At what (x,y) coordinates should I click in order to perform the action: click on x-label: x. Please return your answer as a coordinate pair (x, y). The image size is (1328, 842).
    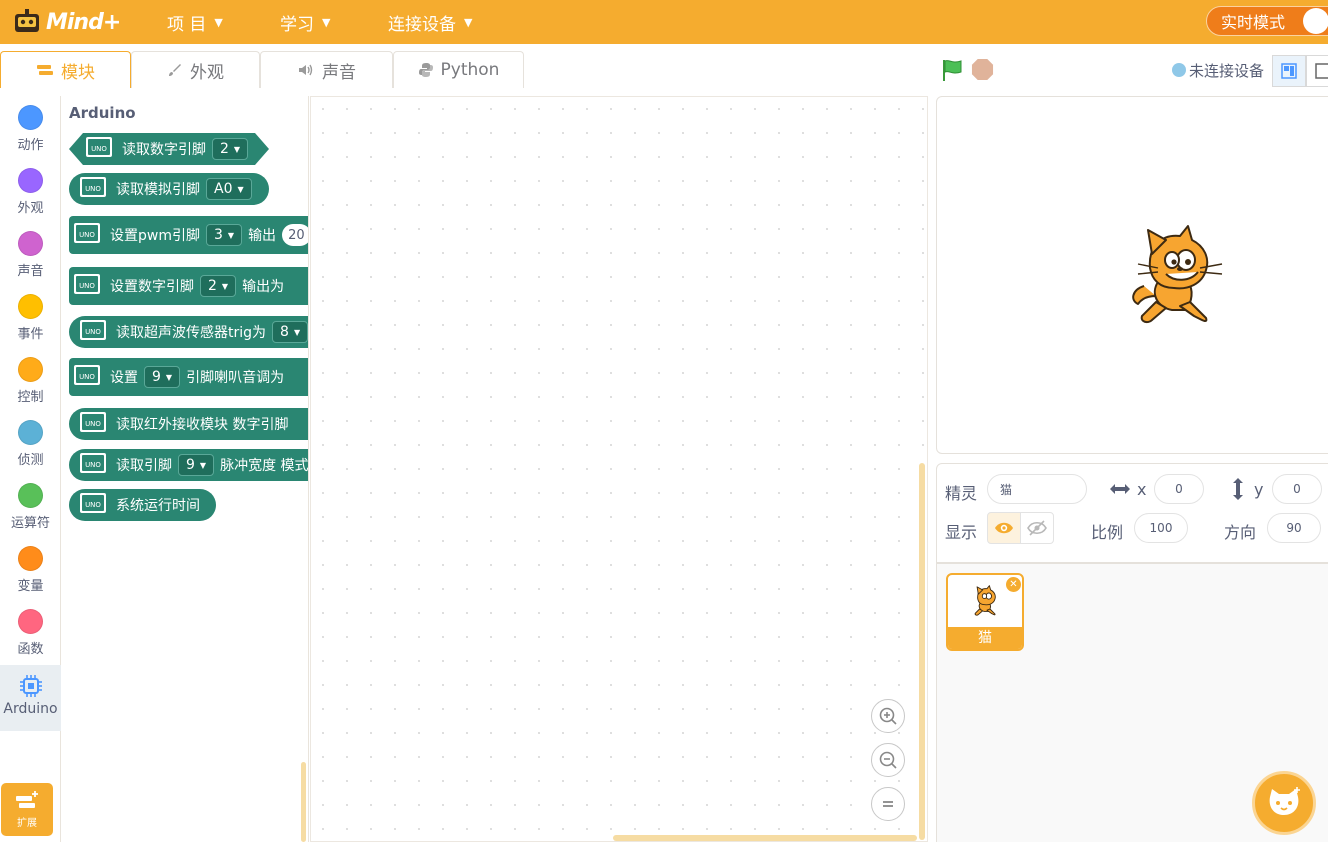
    Looking at the image, I should click on (1142, 489).